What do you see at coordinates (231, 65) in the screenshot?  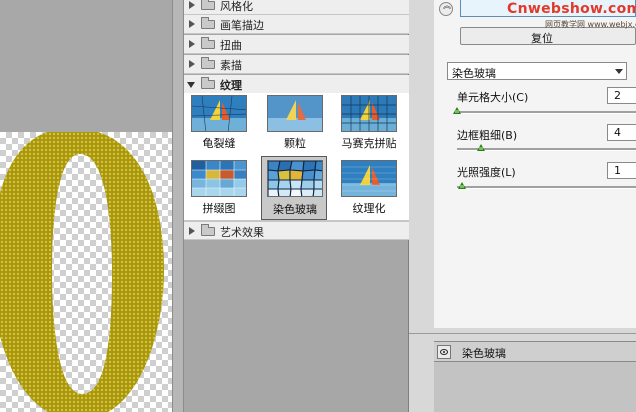 I see `category-label: 素描` at bounding box center [231, 65].